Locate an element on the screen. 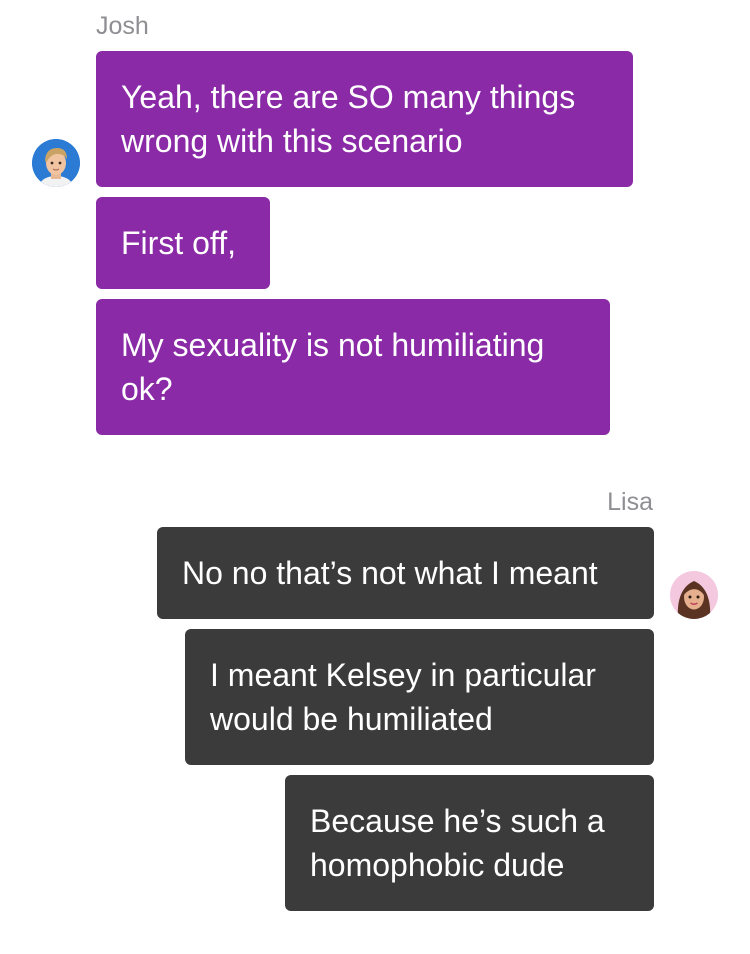  boy-avatar-icon is located at coordinates (56, 163).